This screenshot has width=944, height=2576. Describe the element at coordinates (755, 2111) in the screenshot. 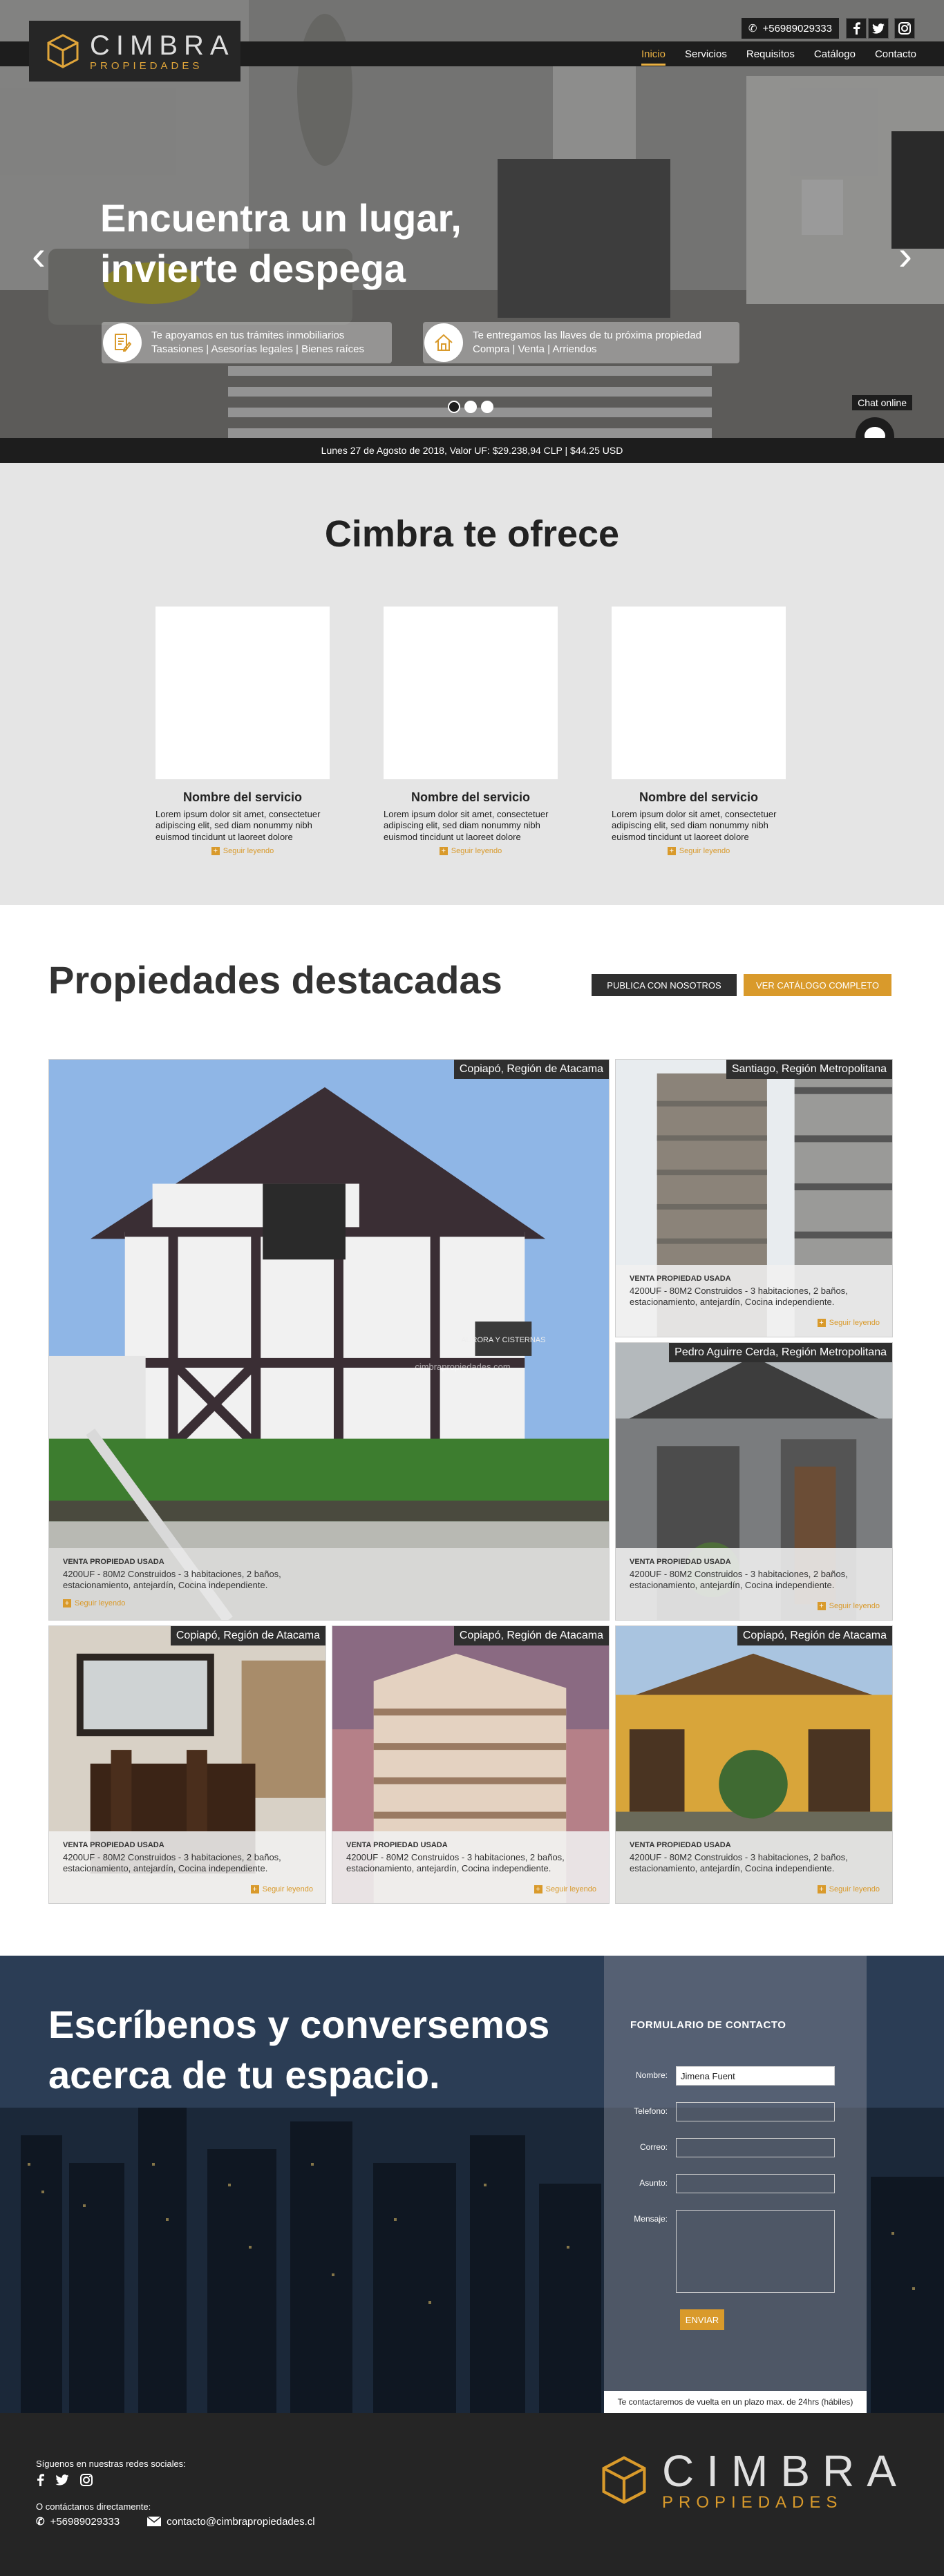

I see `phone-input` at that location.